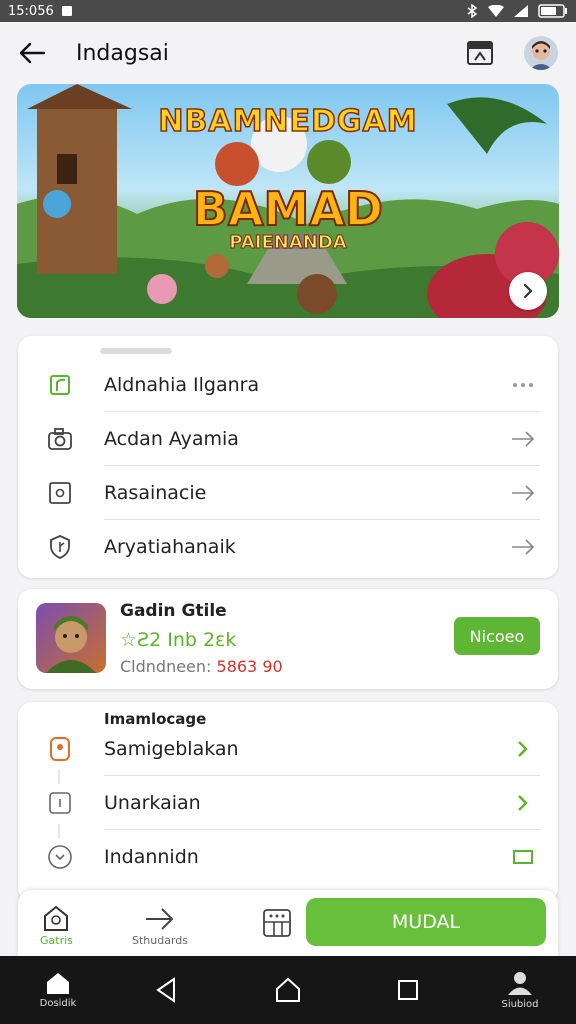 The image size is (576, 1024). I want to click on grid-icon, so click(277, 923).